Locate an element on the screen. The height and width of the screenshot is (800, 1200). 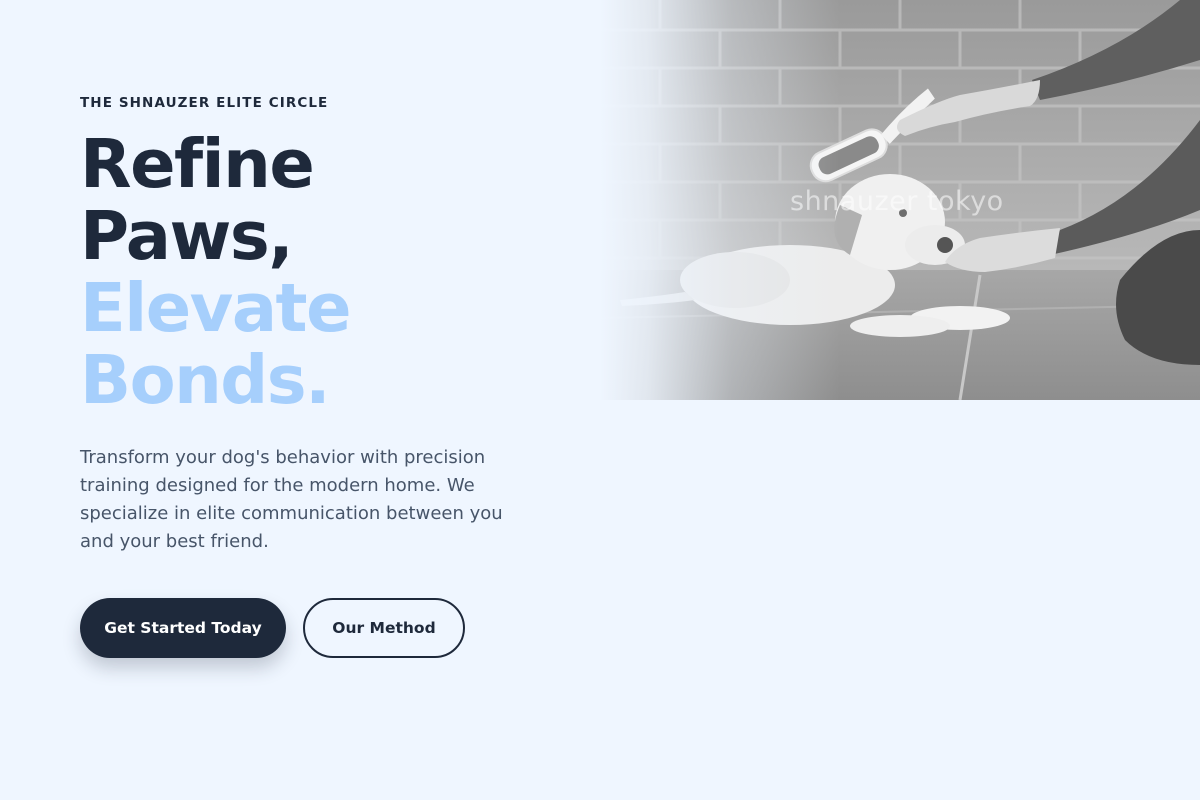
image-watermark: shnauzer tokyo is located at coordinates (897, 201).